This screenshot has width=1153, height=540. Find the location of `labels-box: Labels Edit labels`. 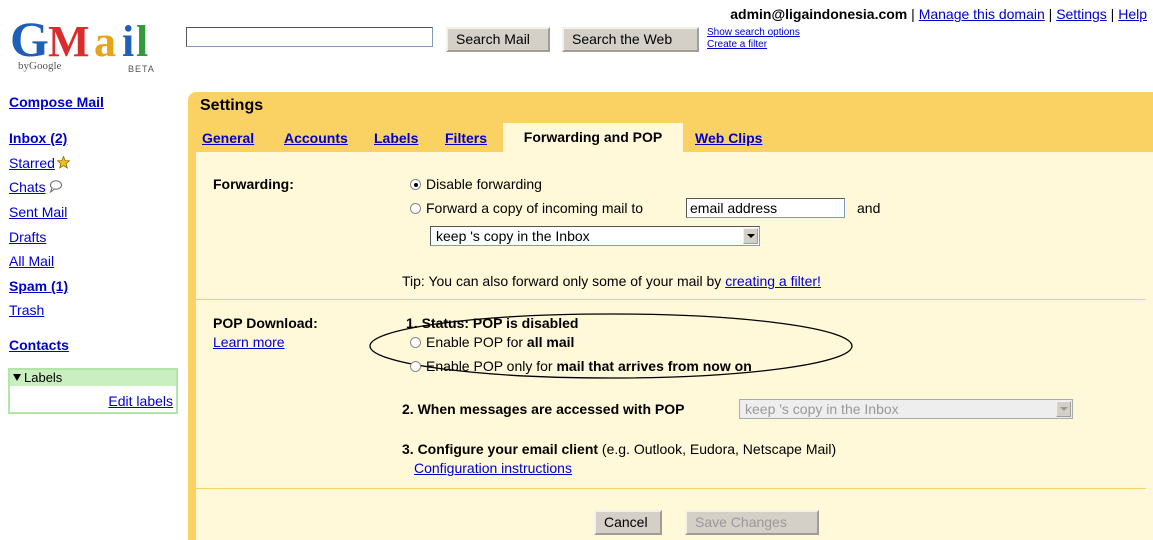

labels-box: Labels Edit labels is located at coordinates (93, 391).